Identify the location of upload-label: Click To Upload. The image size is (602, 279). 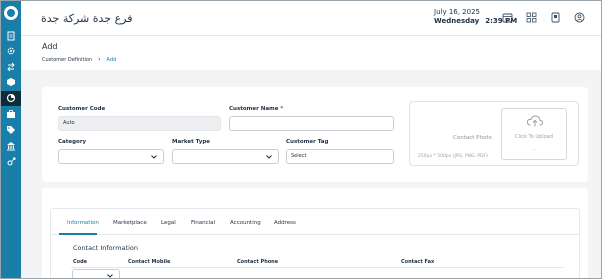
(534, 137).